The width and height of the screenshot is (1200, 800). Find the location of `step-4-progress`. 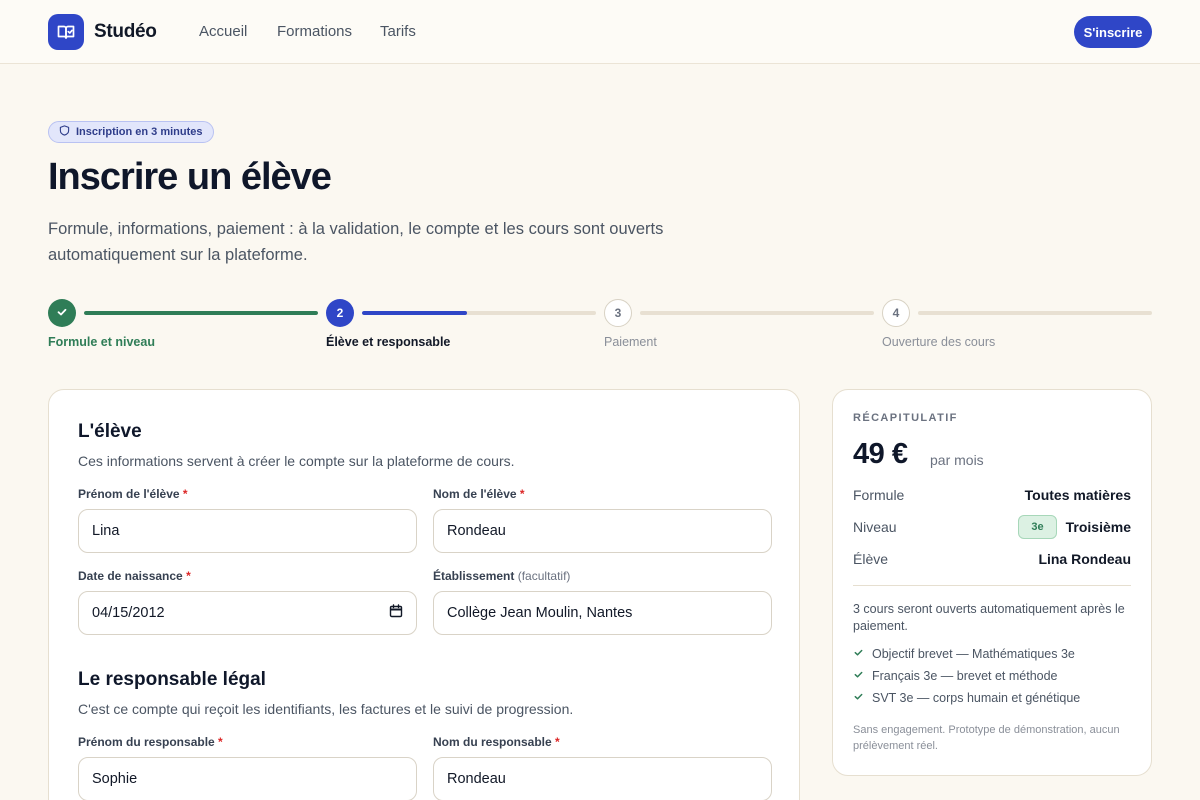

step-4-progress is located at coordinates (1035, 313).